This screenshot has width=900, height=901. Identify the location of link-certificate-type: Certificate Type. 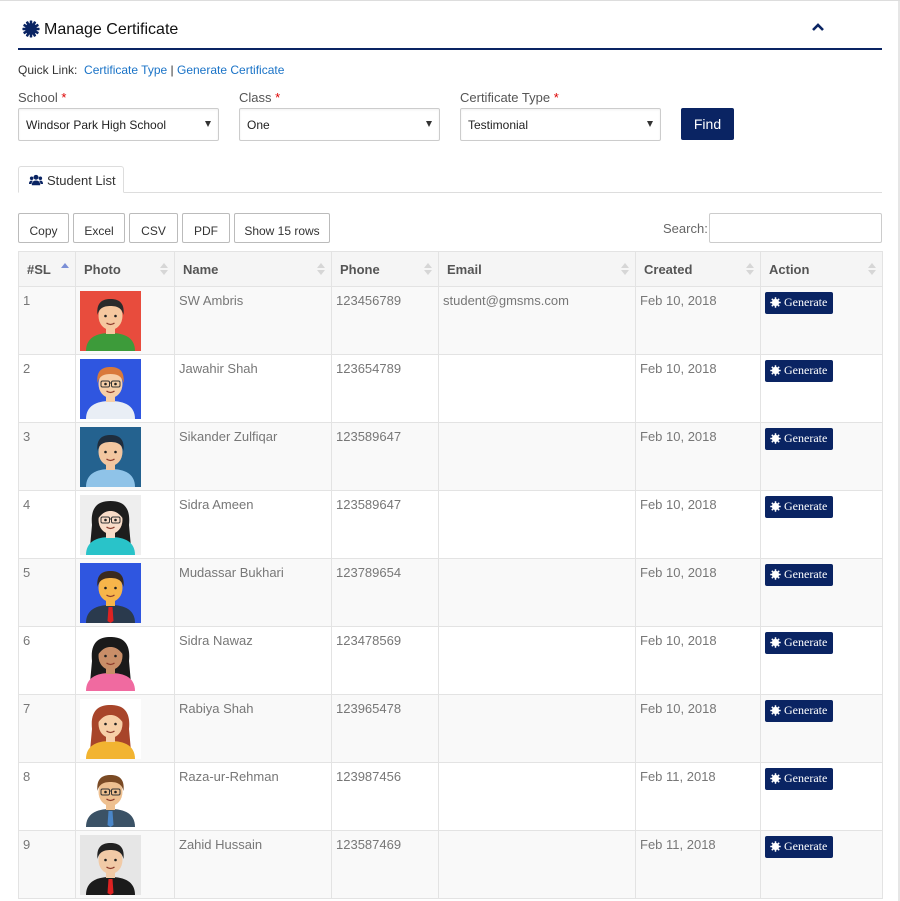
(125, 70).